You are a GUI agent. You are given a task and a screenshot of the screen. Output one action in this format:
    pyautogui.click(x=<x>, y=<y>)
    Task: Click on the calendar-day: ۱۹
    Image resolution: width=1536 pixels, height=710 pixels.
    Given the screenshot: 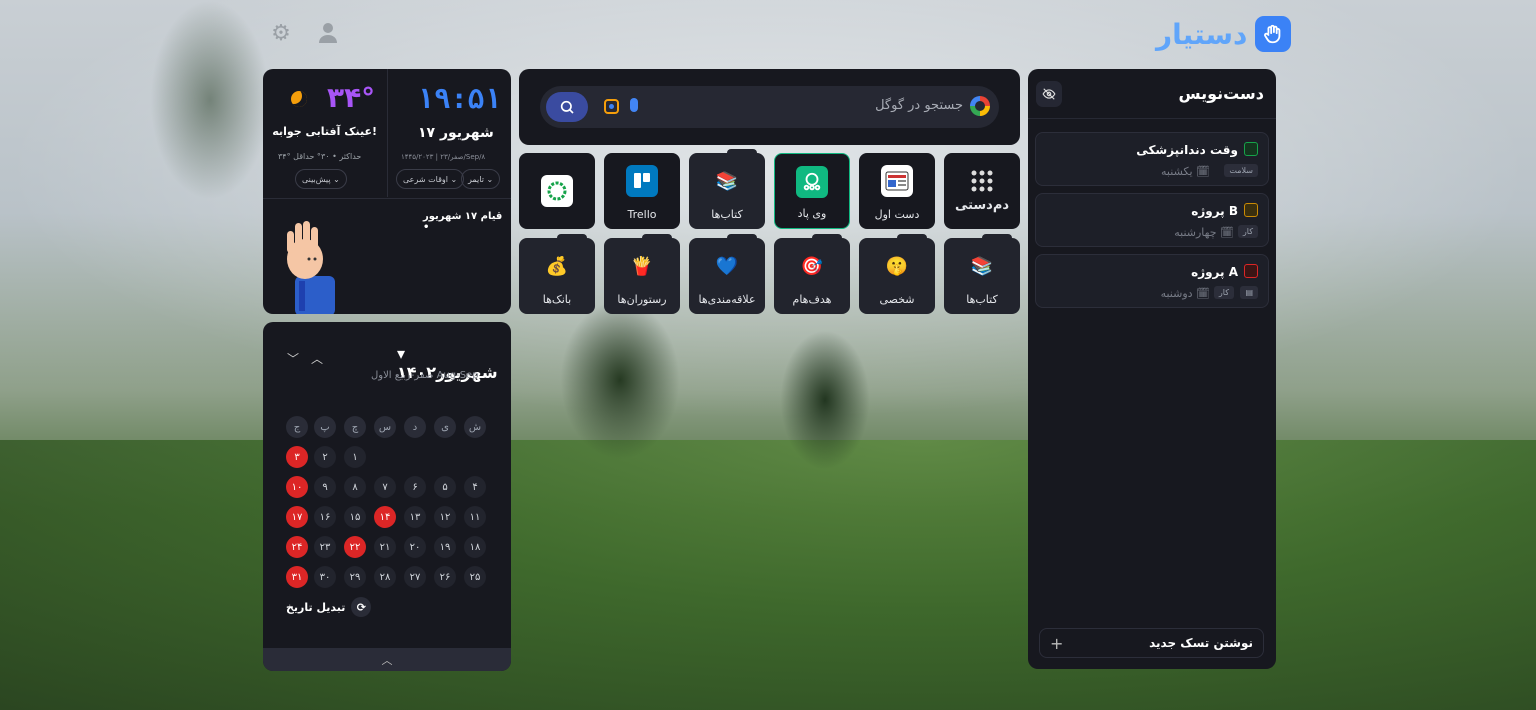 What is the action you would take?
    pyautogui.click(x=445, y=547)
    